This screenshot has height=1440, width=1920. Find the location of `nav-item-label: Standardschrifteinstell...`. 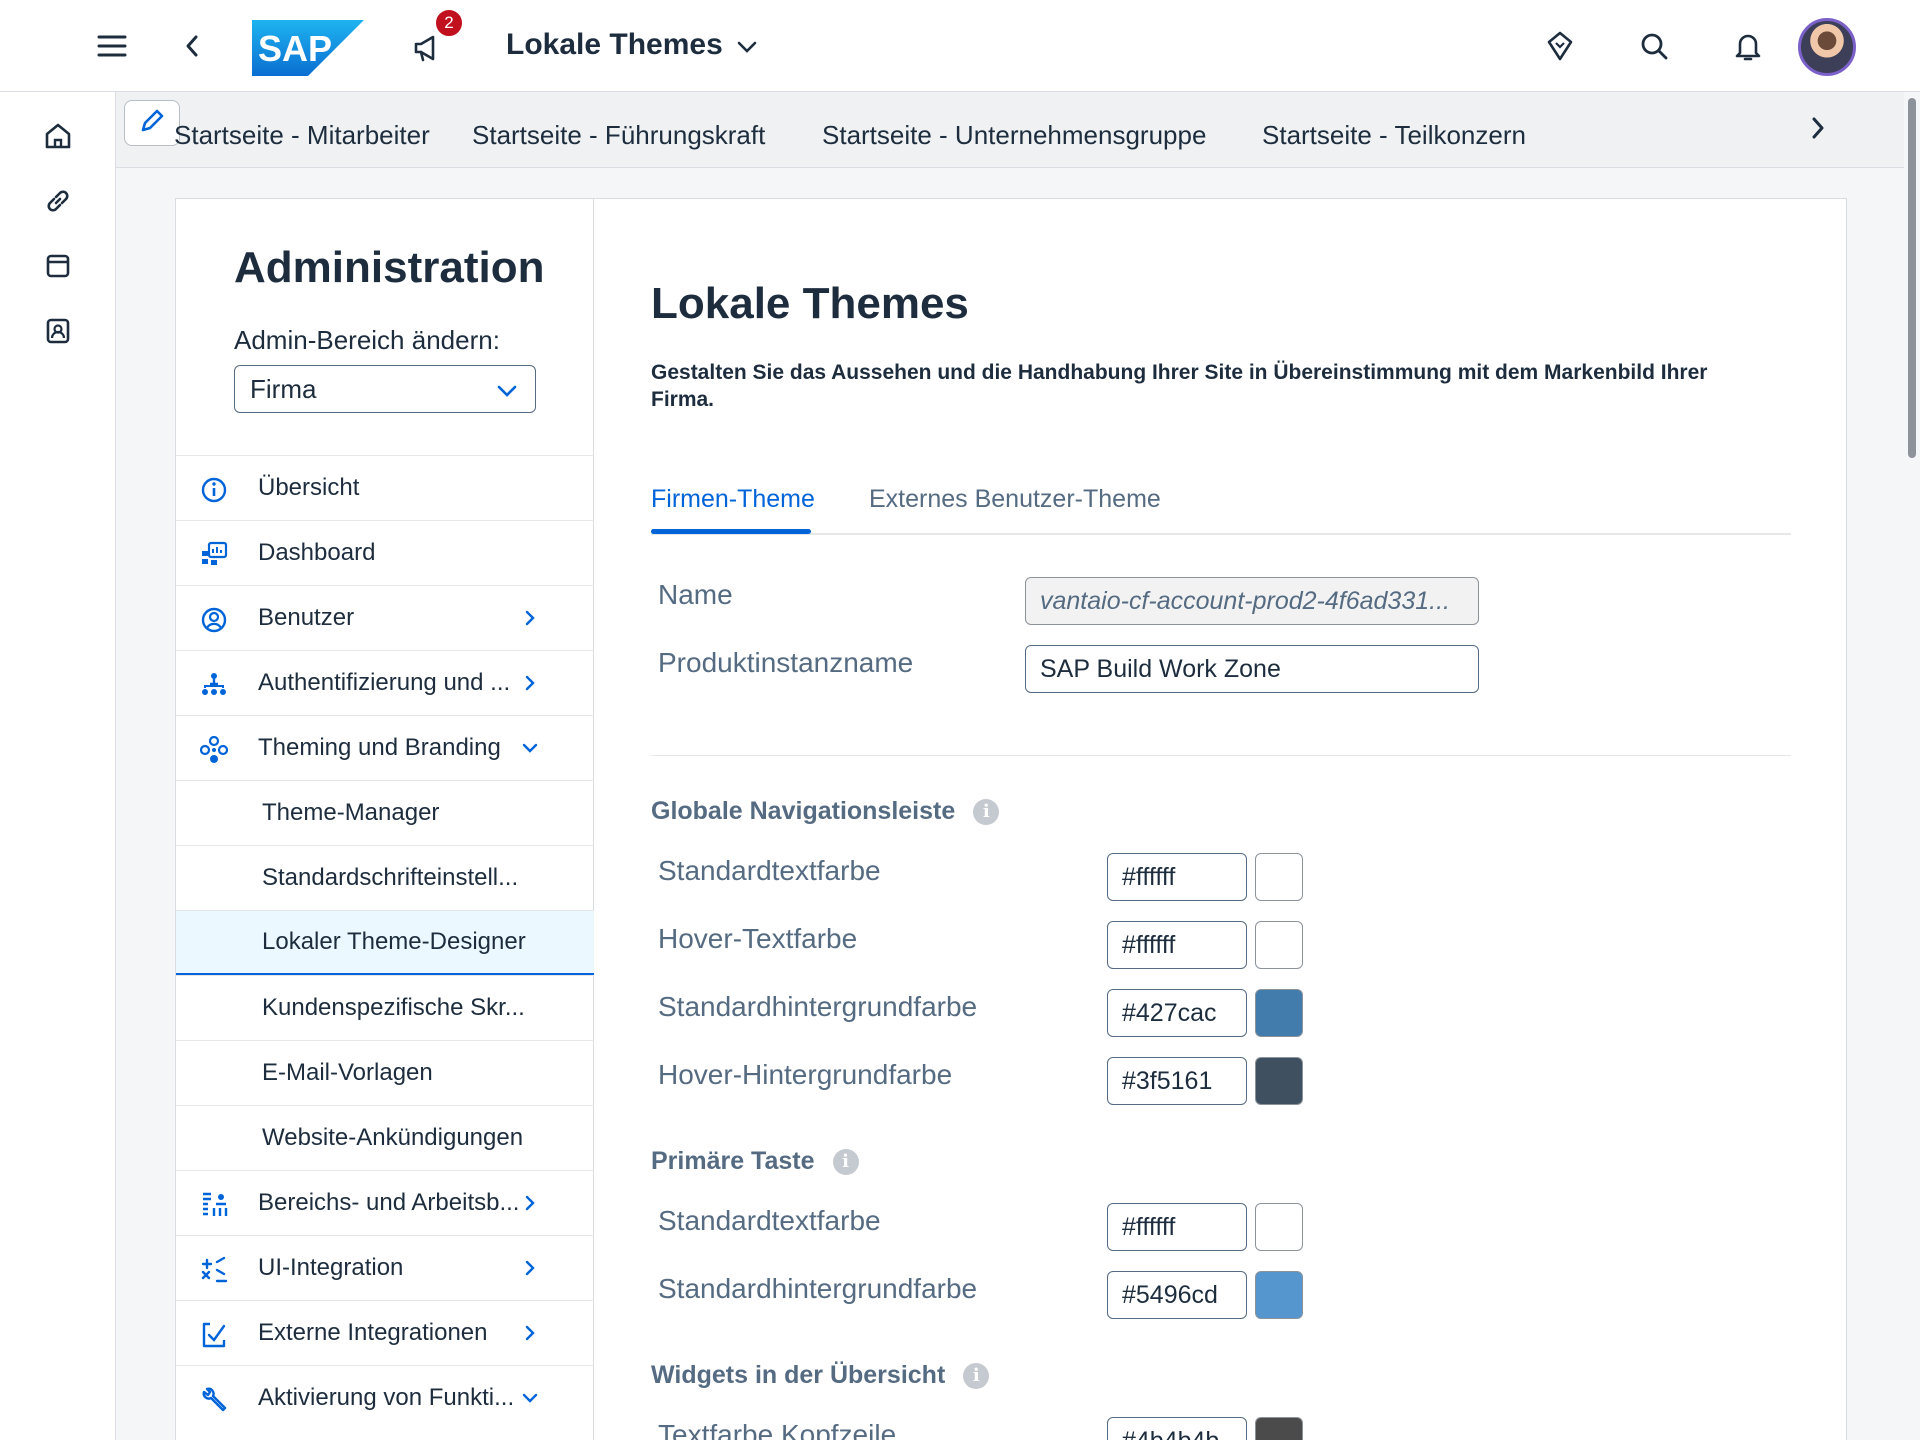

nav-item-label: Standardschrifteinstell... is located at coordinates (390, 877).